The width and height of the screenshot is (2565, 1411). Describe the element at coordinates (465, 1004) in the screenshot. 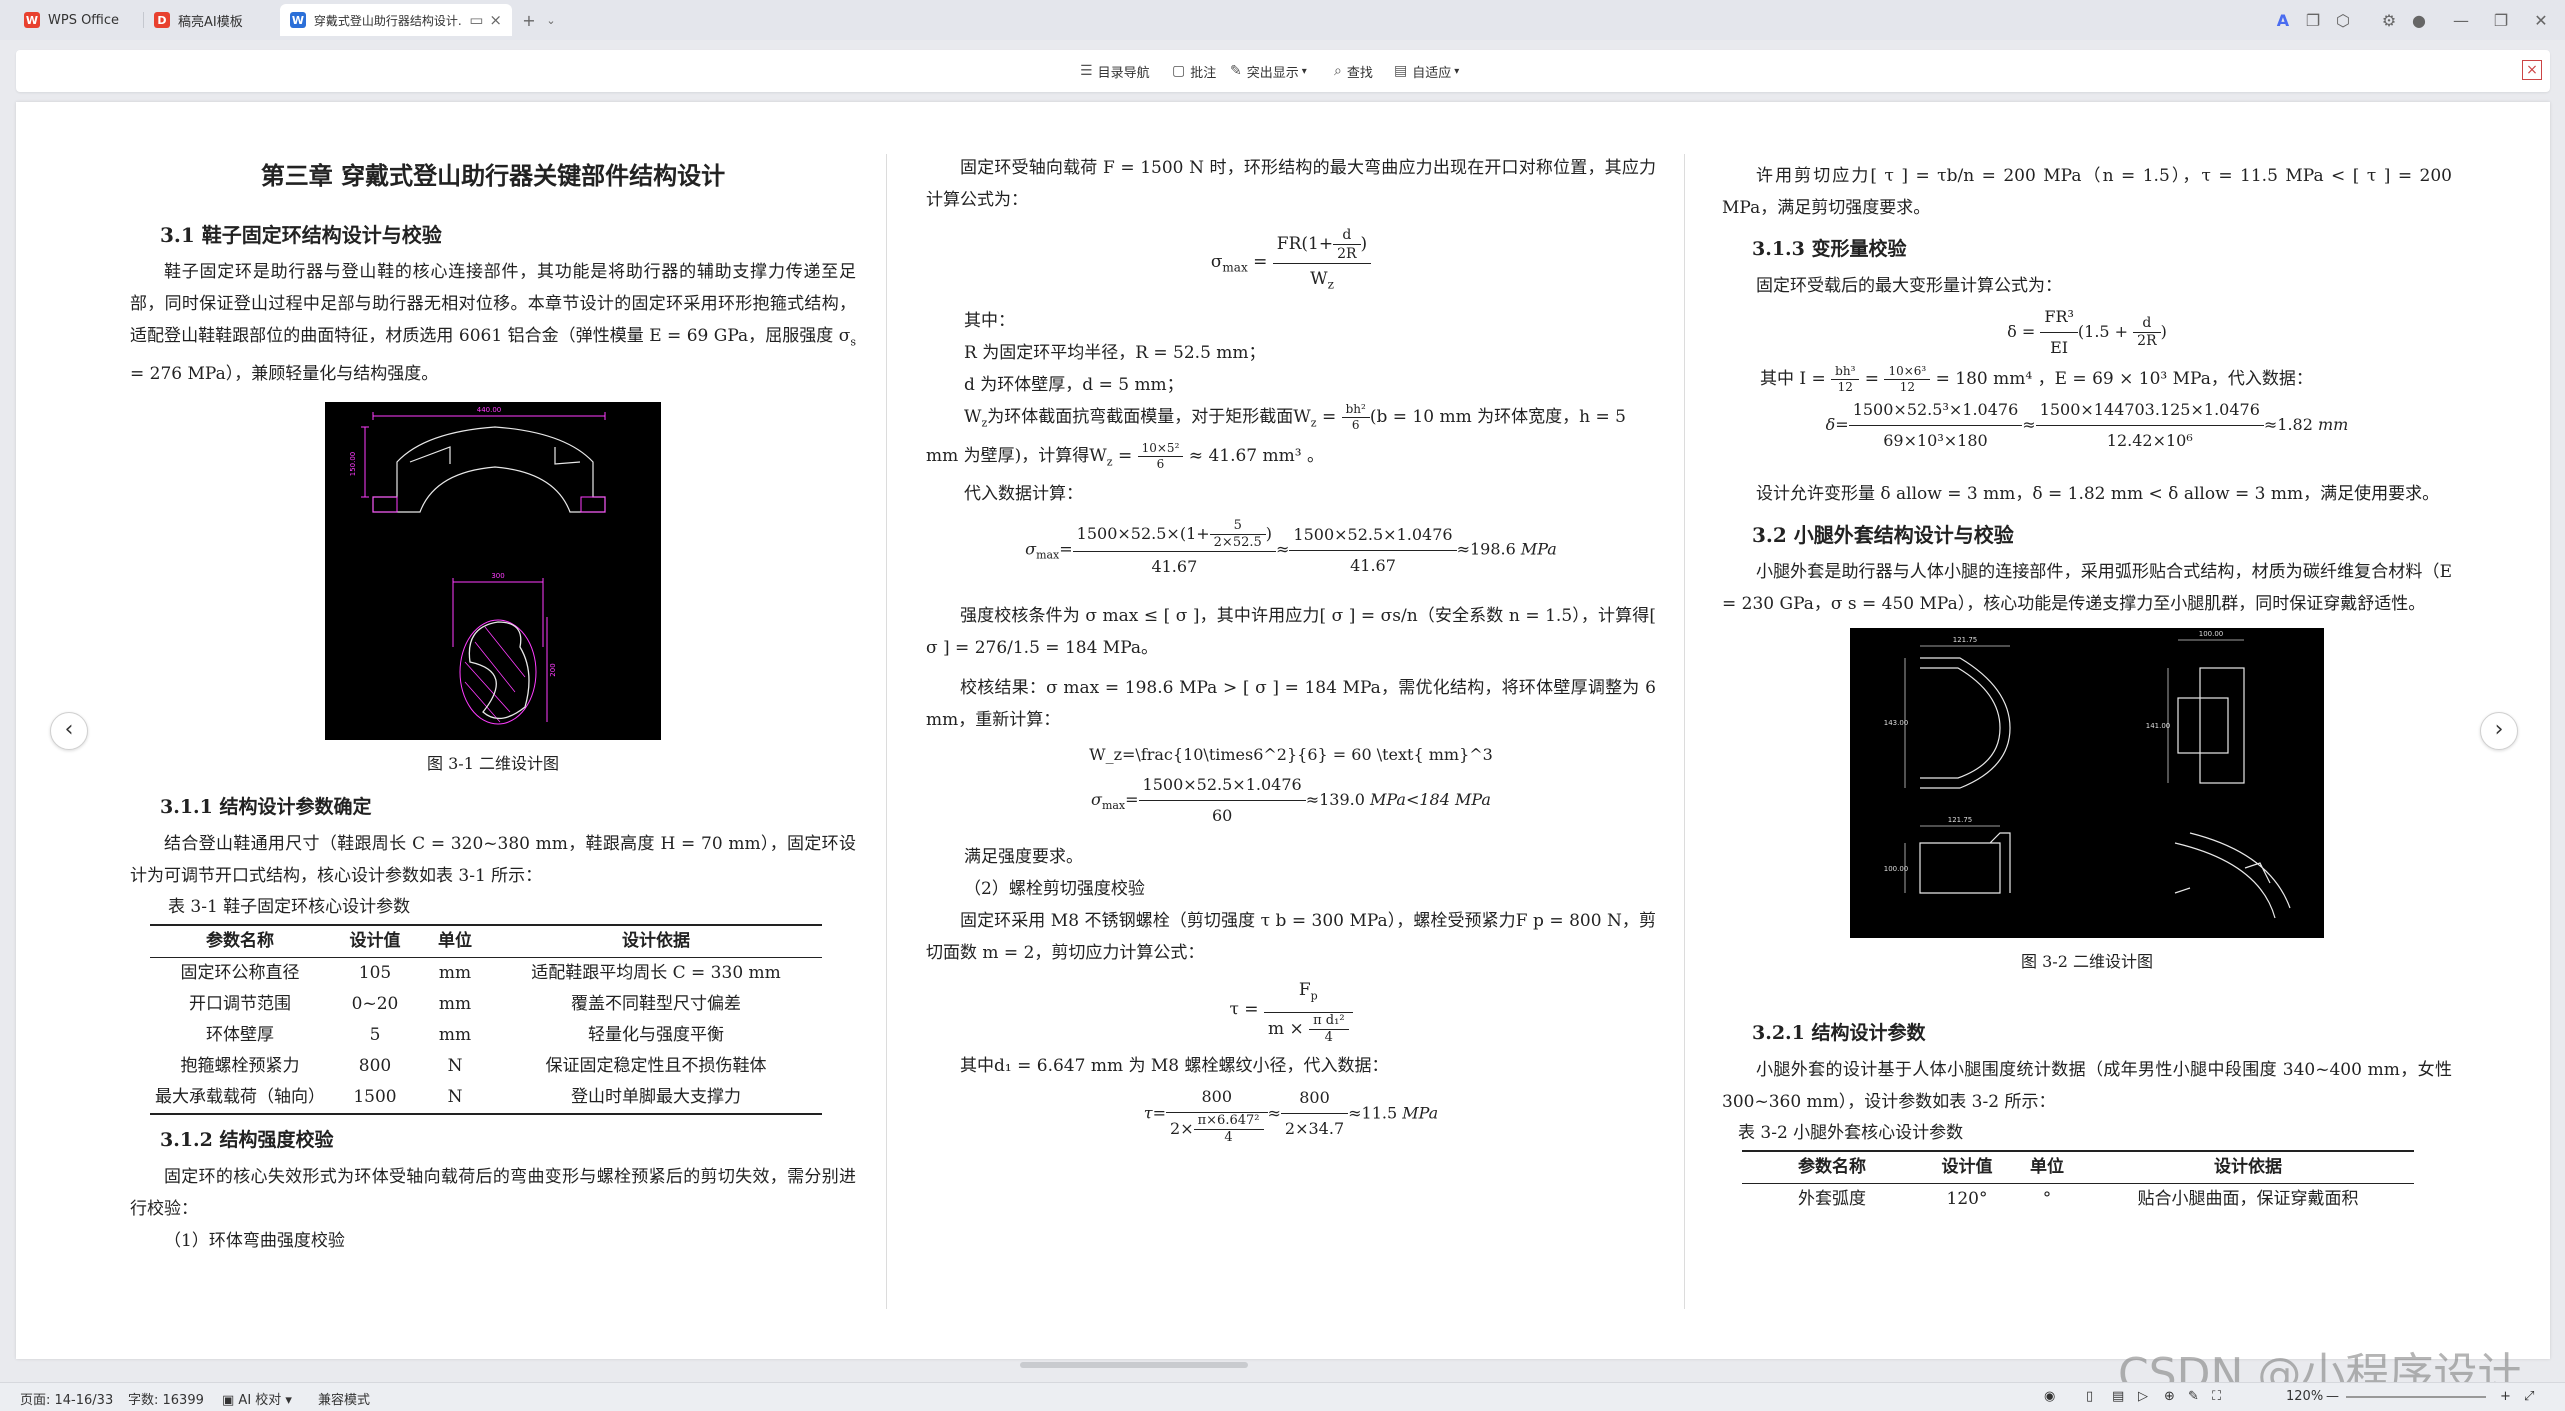

I see `table-row: 开口调节范围 0~20 mm 覆盖不同鞋型尺寸偏差` at that location.